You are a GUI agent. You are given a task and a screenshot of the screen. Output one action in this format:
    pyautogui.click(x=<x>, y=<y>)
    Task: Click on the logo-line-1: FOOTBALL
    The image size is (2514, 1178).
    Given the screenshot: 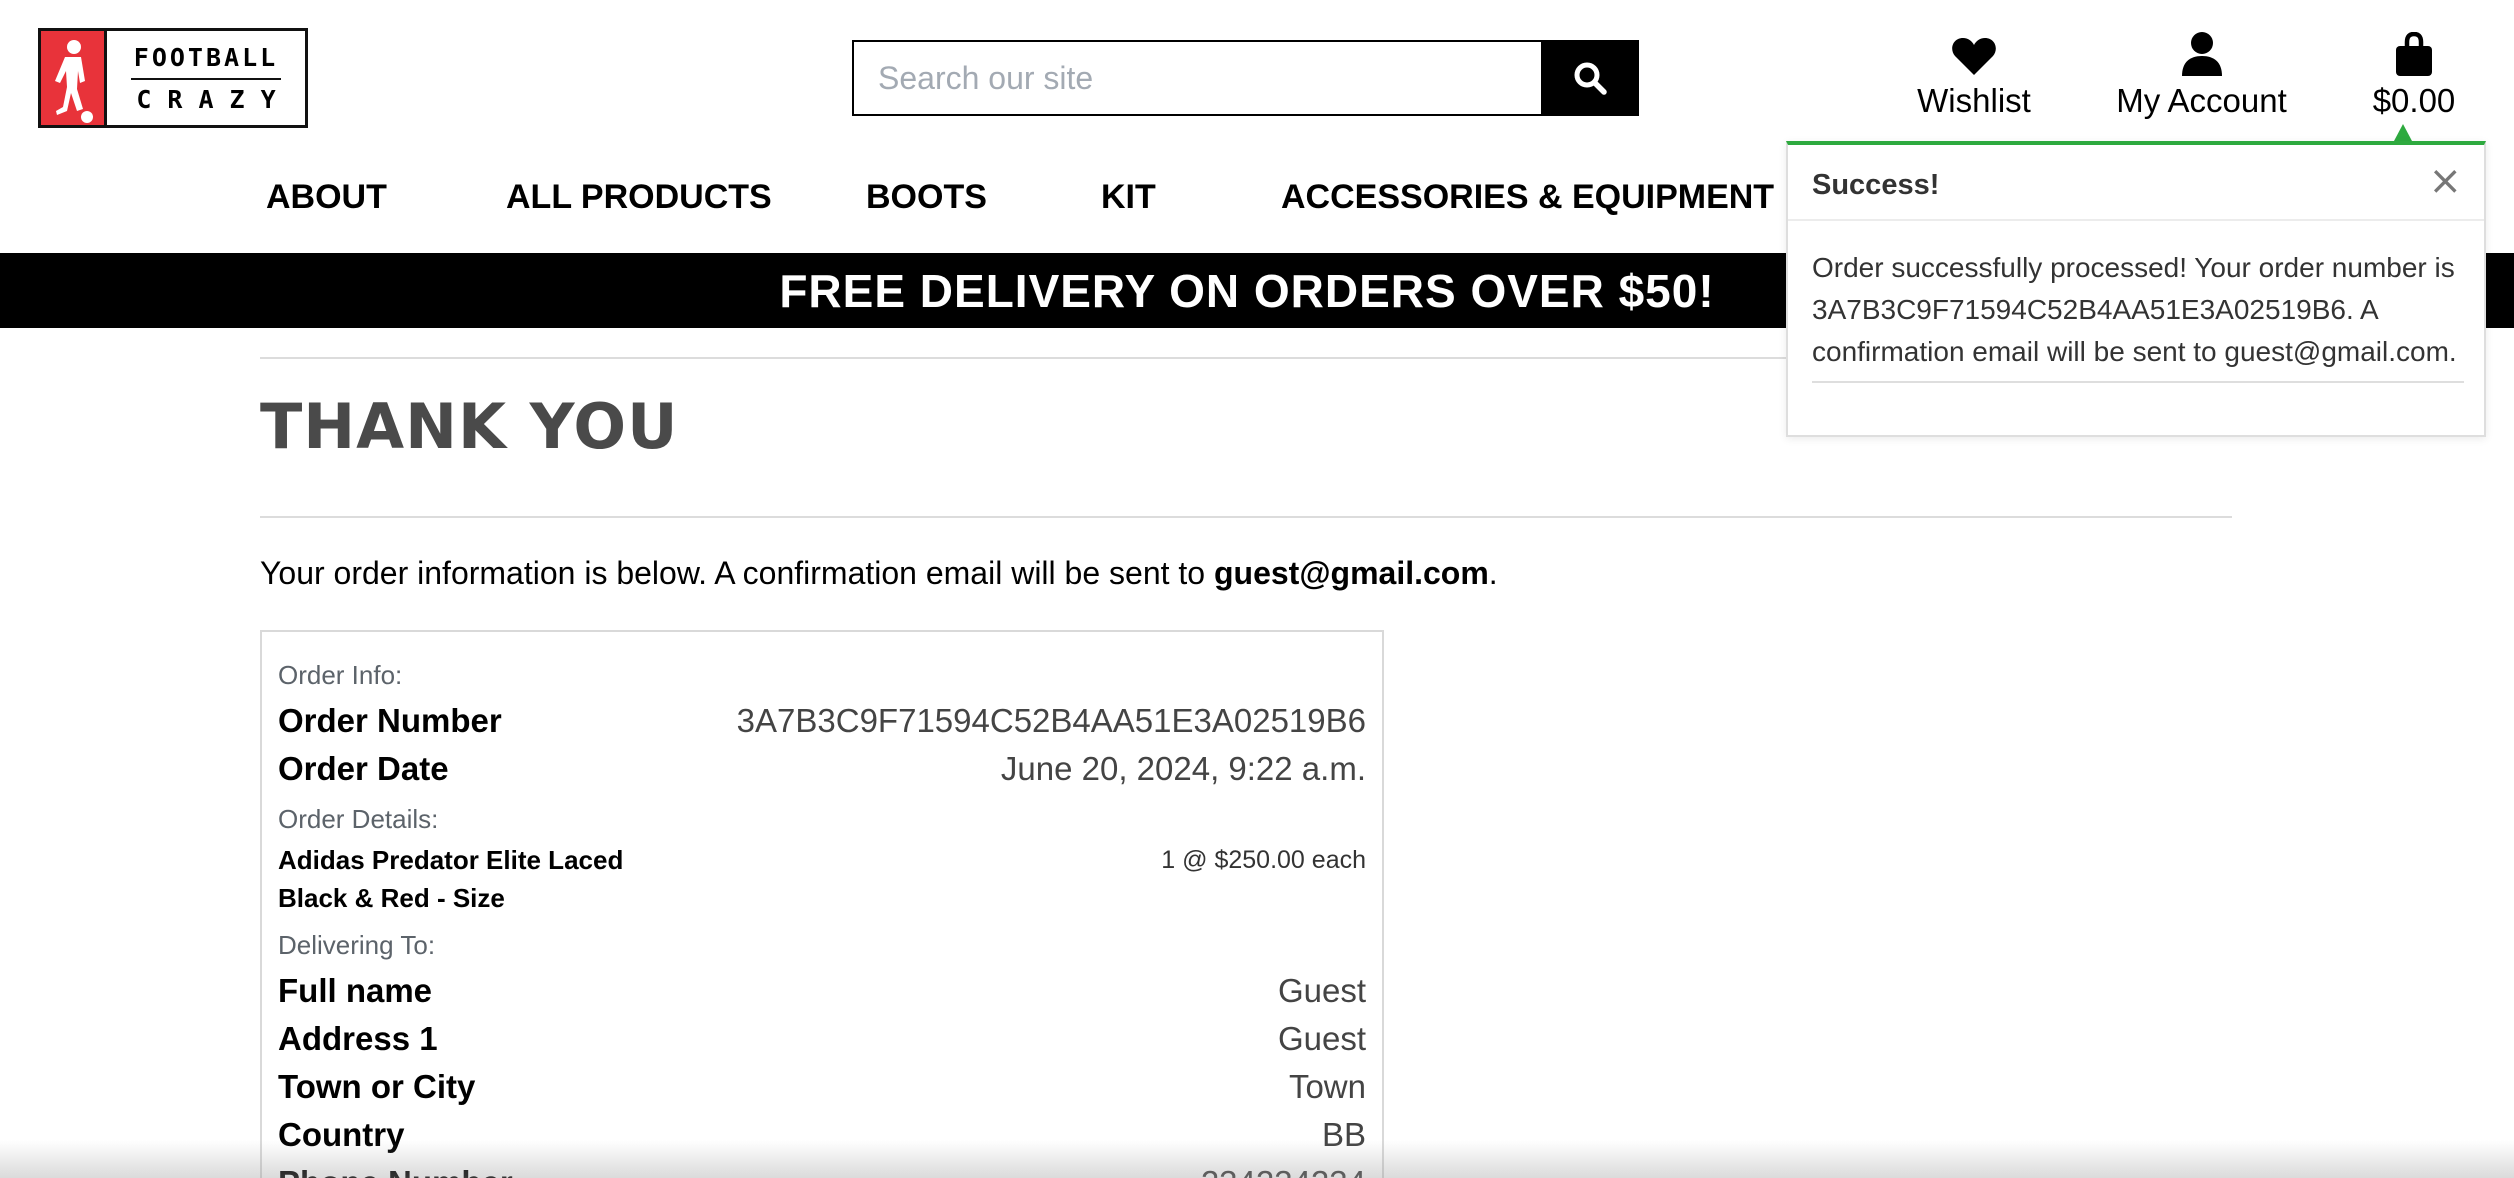 What is the action you would take?
    pyautogui.click(x=206, y=57)
    